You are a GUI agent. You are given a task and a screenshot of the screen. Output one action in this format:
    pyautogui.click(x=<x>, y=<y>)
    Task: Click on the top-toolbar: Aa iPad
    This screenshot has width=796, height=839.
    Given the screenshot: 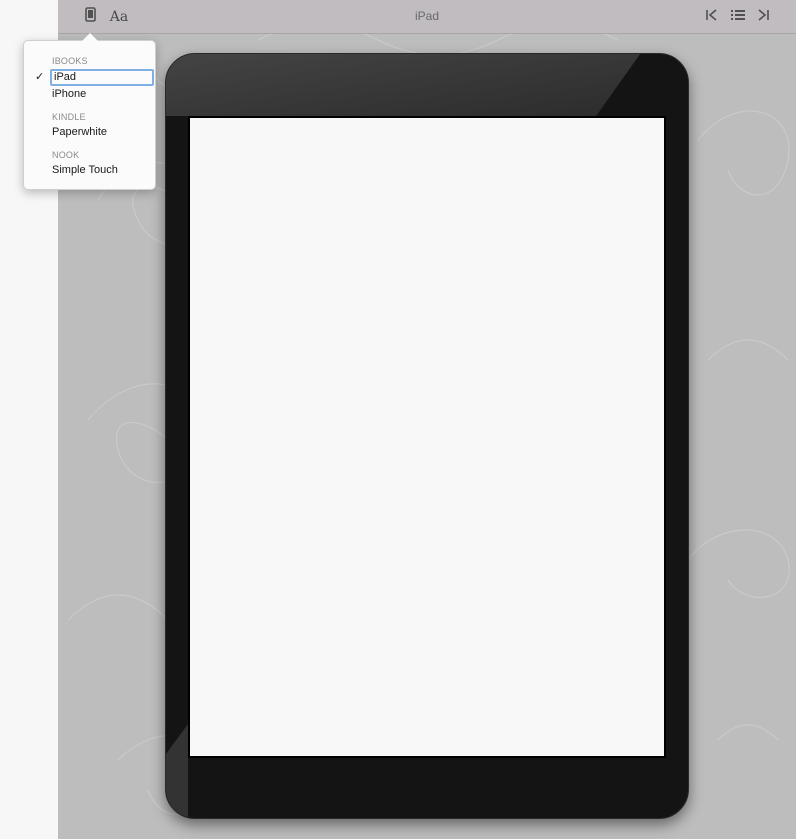 What is the action you would take?
    pyautogui.click(x=427, y=17)
    